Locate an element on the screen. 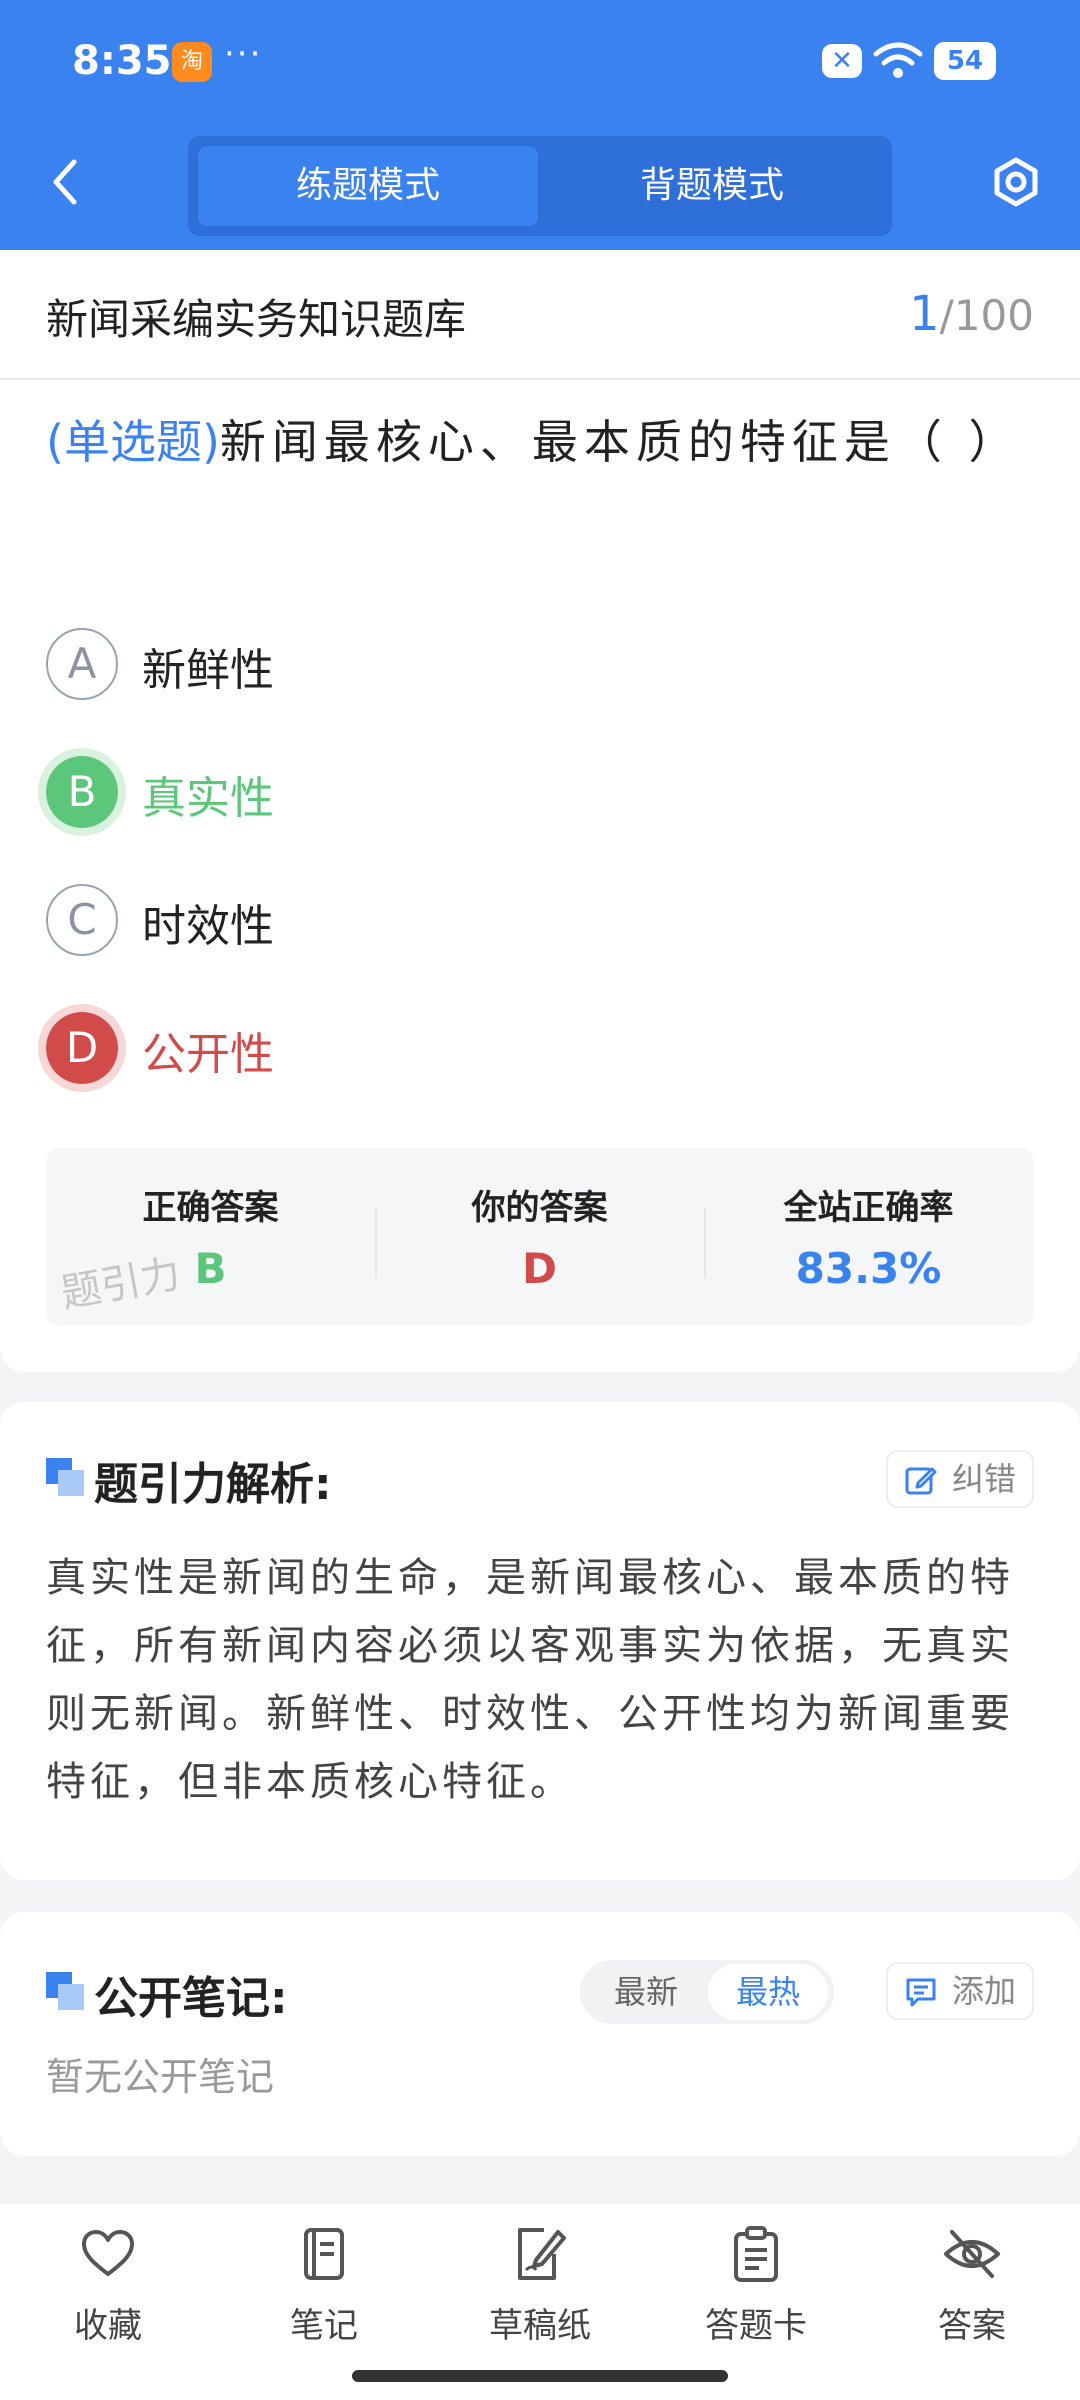 The image size is (1080, 2400). answer-summary: 正确答案 B 你的答案 D 全站正确率 83.3% is located at coordinates (540, 1237).